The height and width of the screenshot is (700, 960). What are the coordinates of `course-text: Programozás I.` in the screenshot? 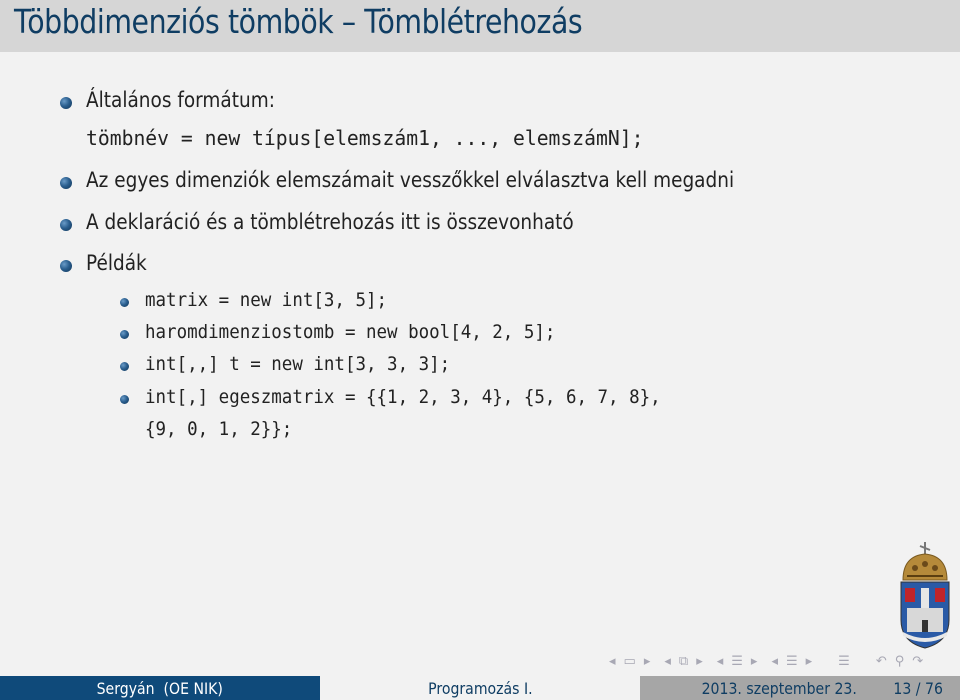 It's located at (480, 688).